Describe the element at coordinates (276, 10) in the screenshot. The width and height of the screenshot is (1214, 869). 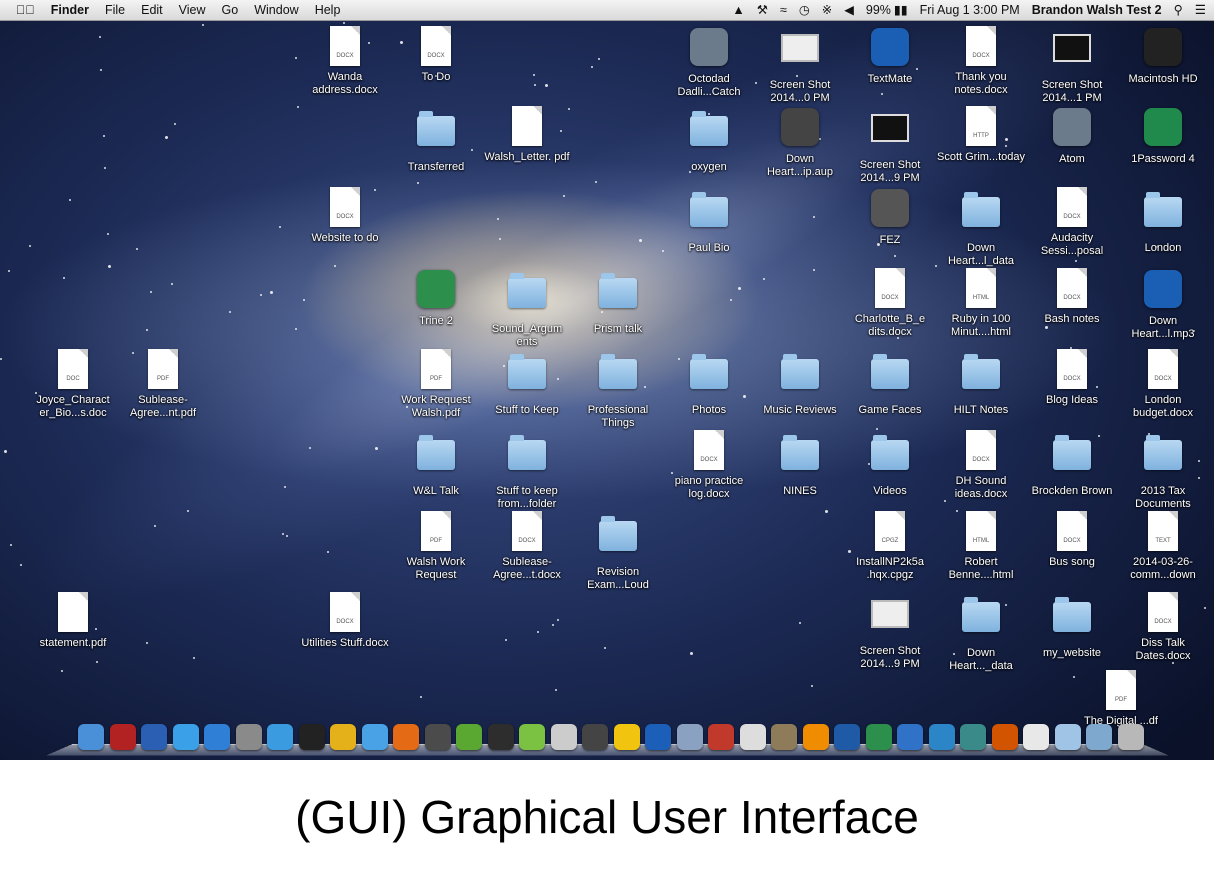
I see `menu-window: Window` at that location.